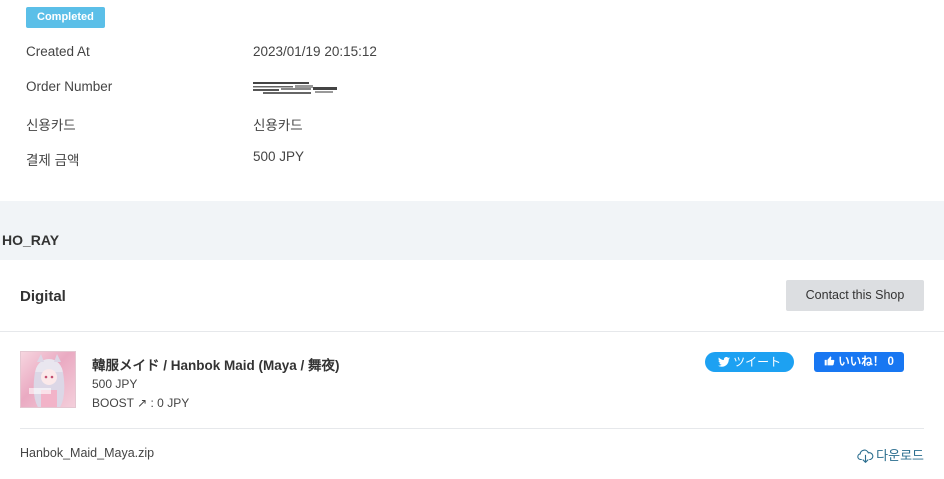  Describe the element at coordinates (279, 156) in the screenshot. I see `row-value: 500 JPY` at that location.